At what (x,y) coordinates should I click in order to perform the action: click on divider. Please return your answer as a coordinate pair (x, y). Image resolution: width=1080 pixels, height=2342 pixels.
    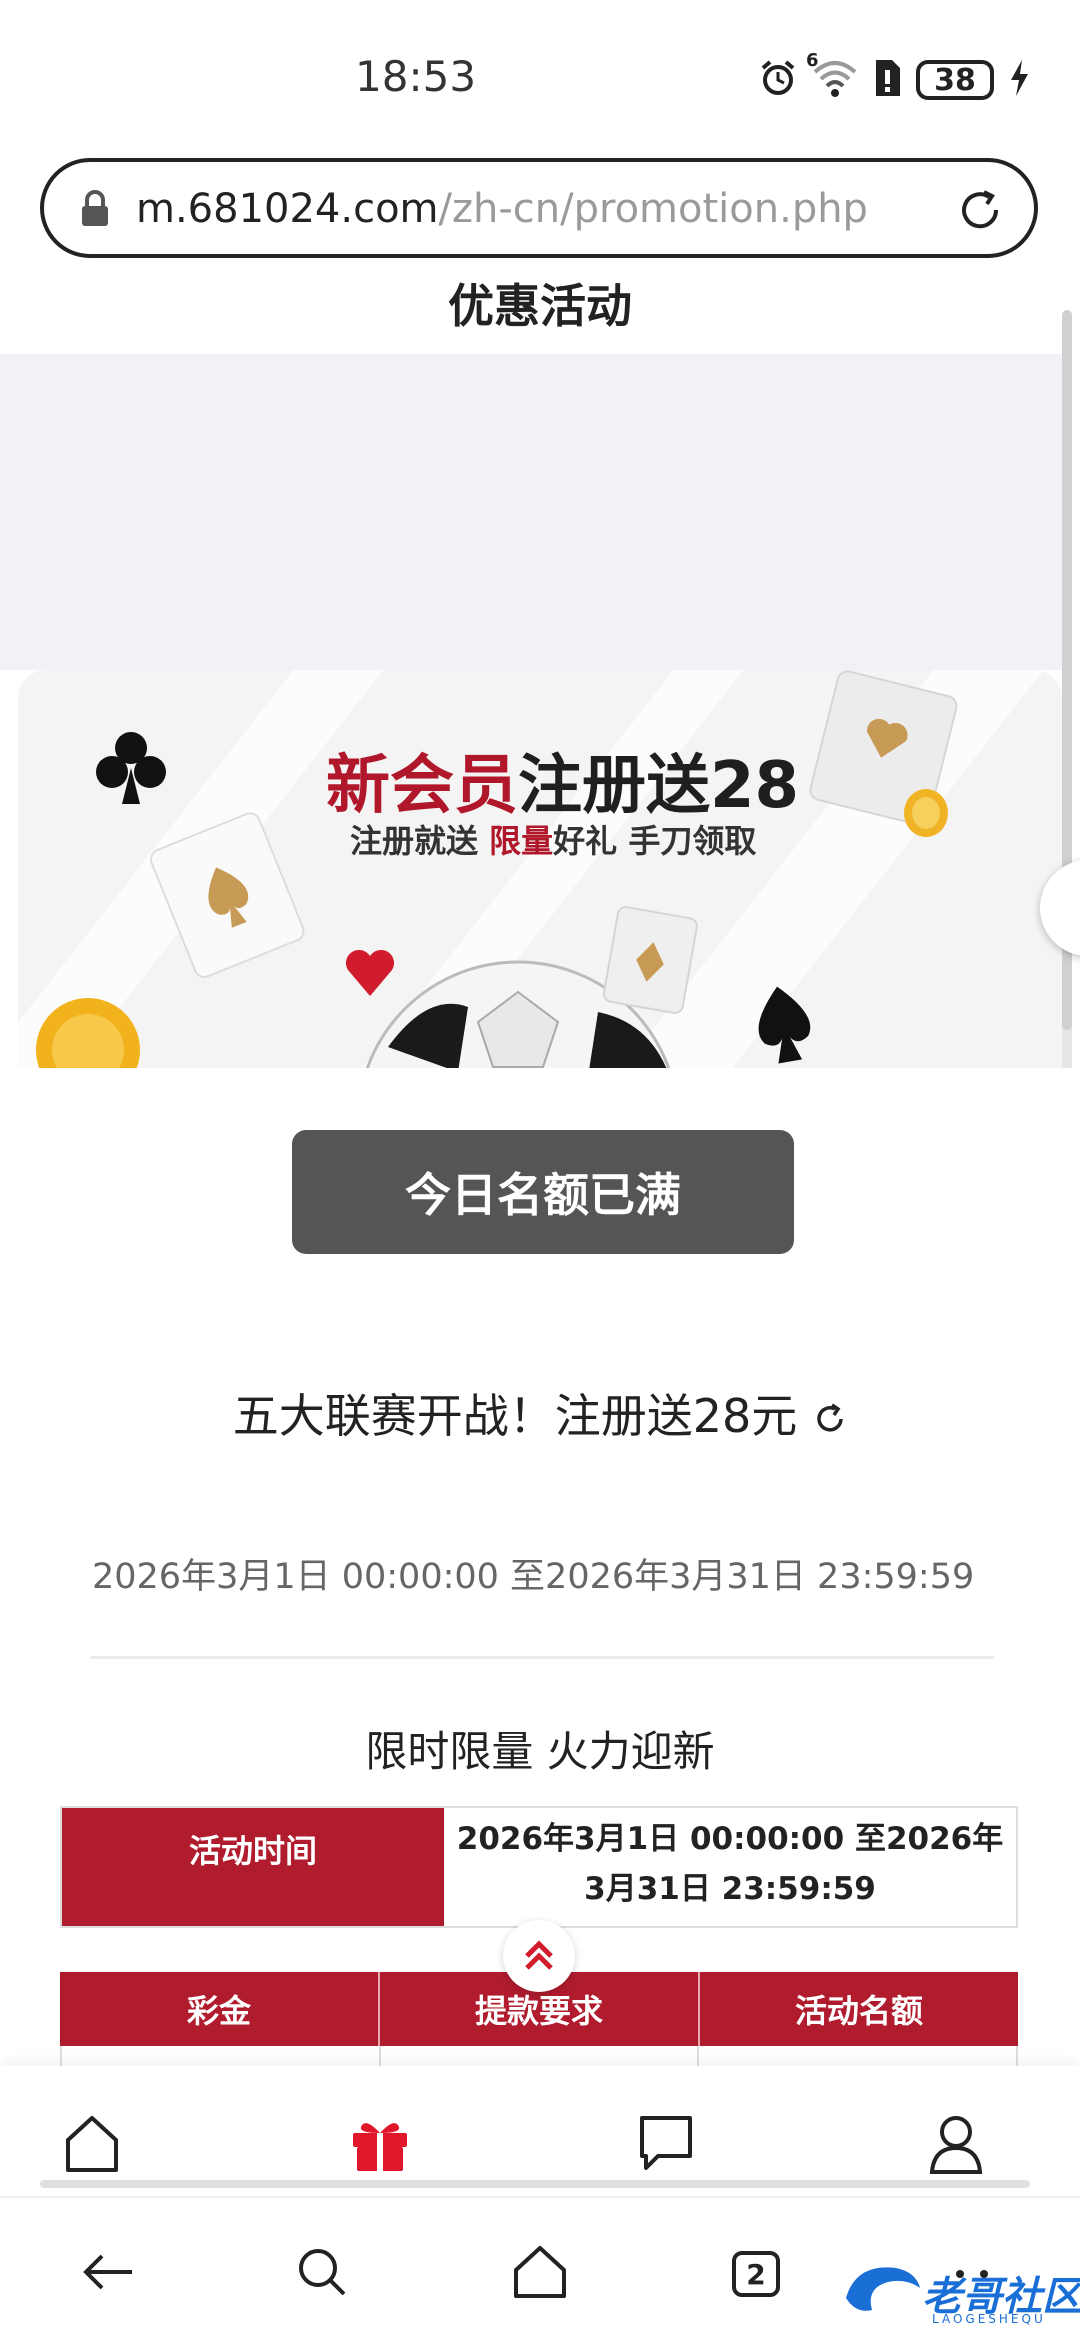
    Looking at the image, I should click on (542, 1657).